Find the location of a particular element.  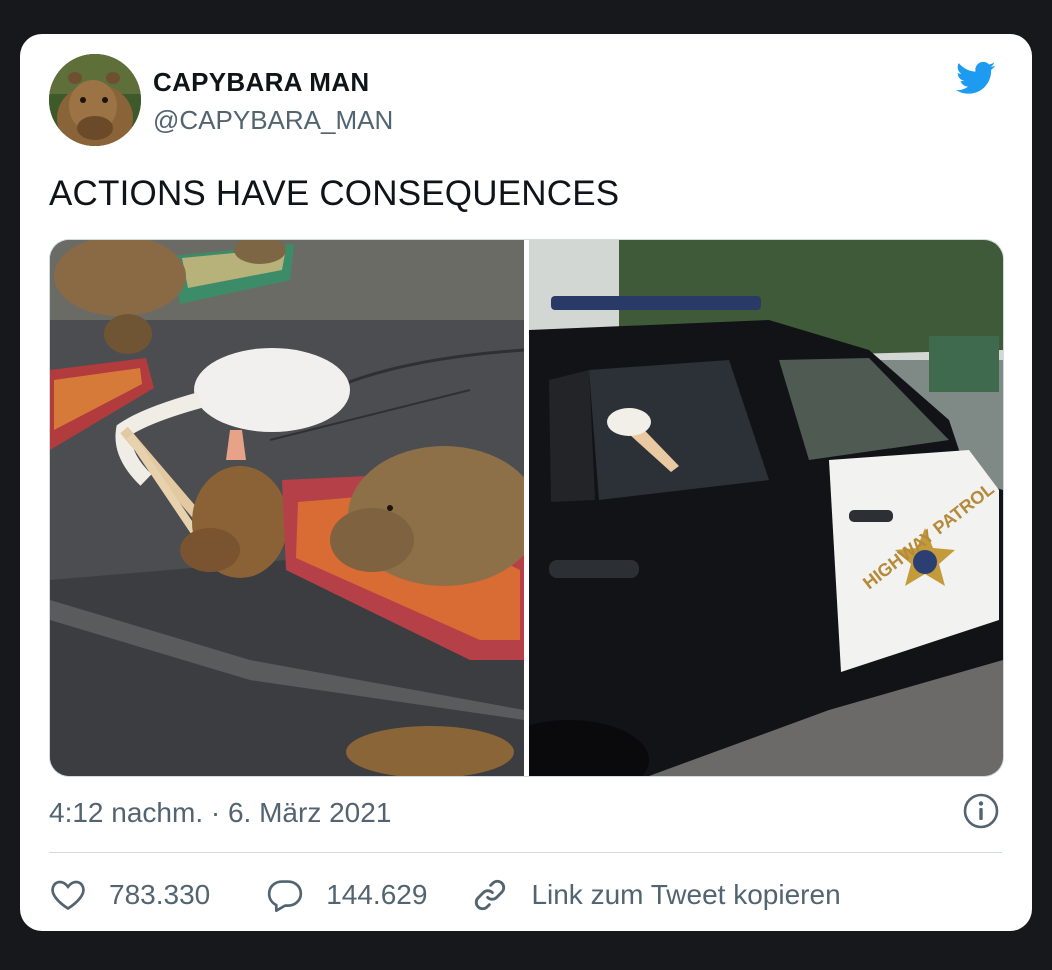

reply-button: 144.629 is located at coordinates (346, 895).